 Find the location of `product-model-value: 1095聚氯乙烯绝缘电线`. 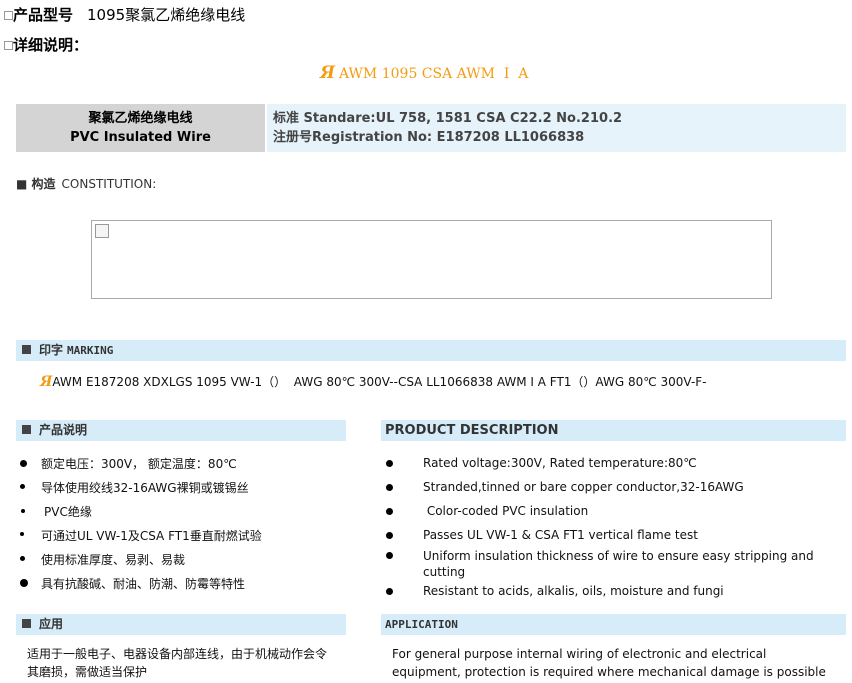

product-model-value: 1095聚氯乙烯绝缘电线 is located at coordinates (166, 15).